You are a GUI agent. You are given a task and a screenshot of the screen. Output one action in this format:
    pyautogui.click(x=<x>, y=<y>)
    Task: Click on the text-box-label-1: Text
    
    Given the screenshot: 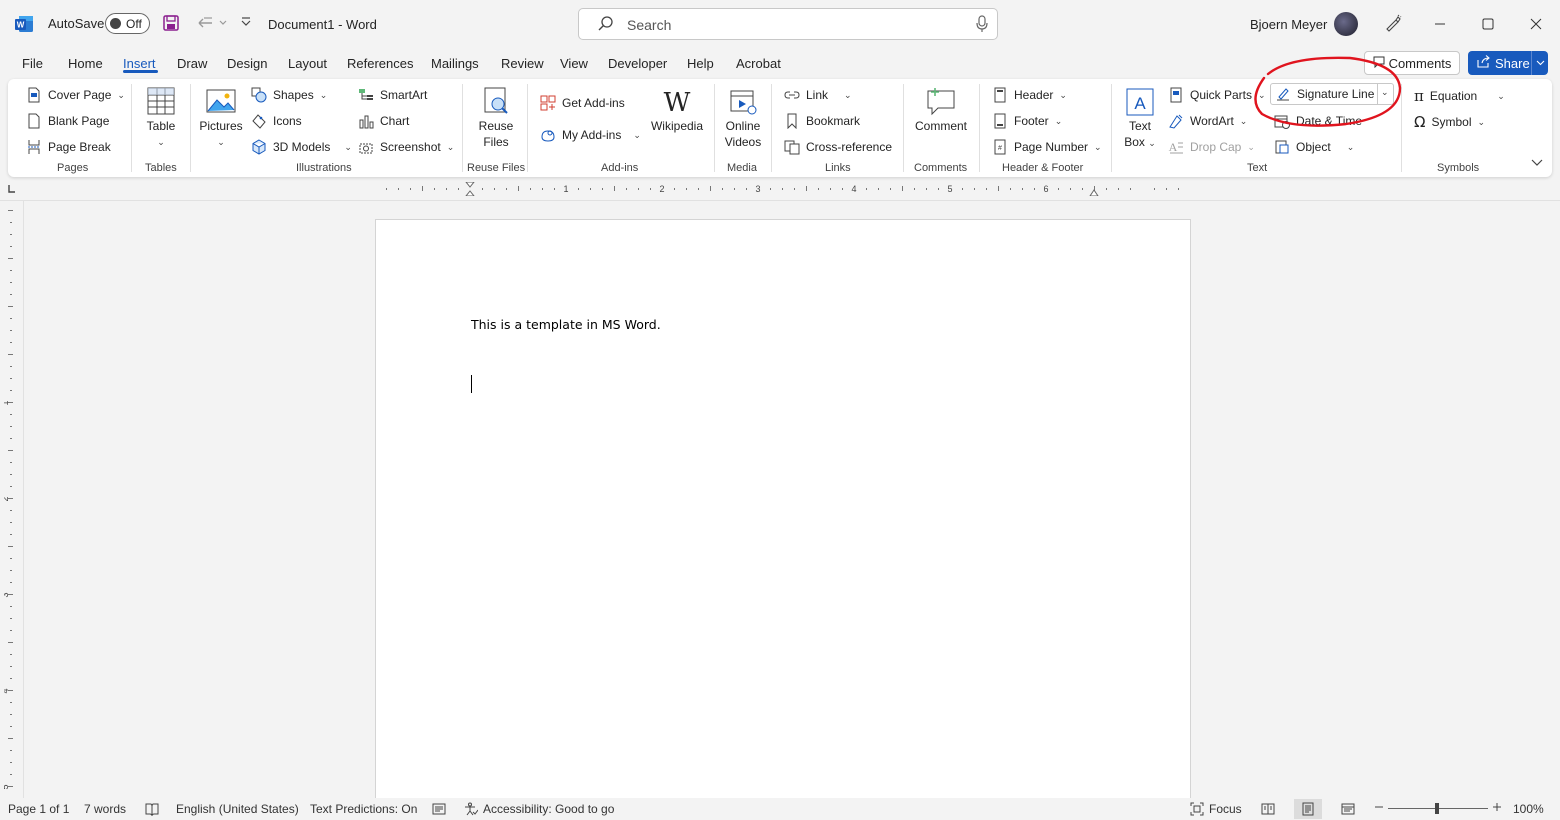 What is the action you would take?
    pyautogui.click(x=1139, y=126)
    